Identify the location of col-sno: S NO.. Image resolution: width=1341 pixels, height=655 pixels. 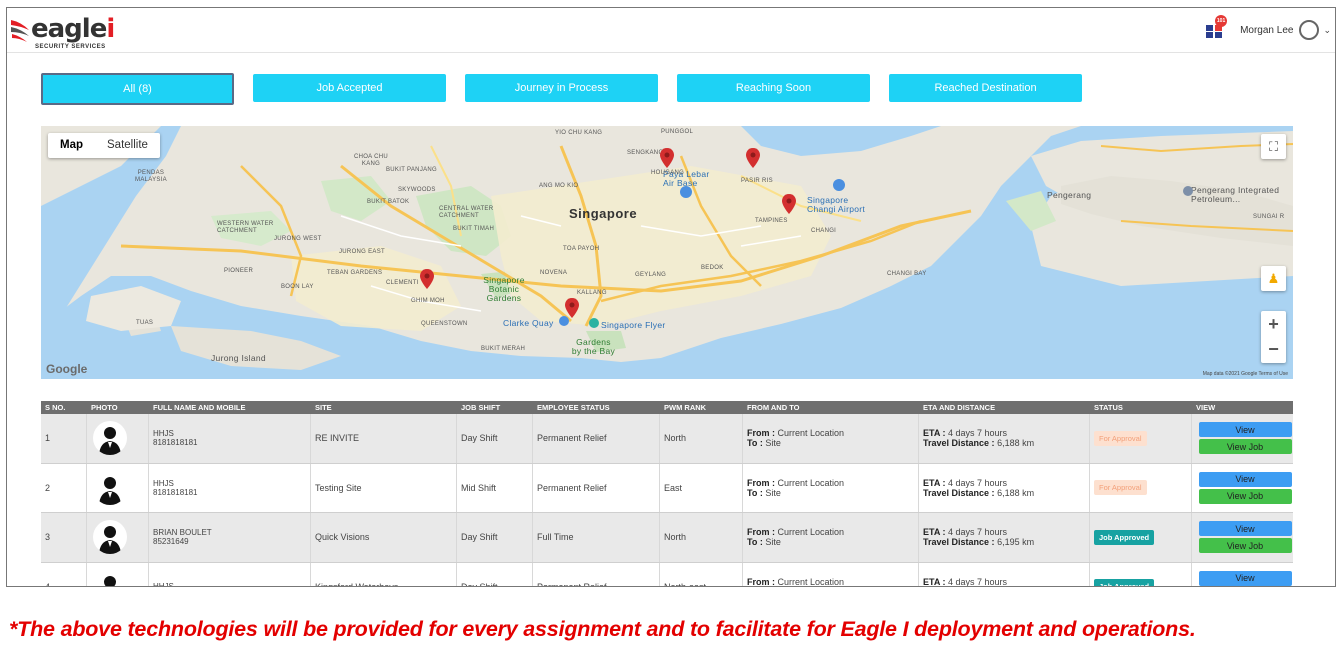
(55, 407).